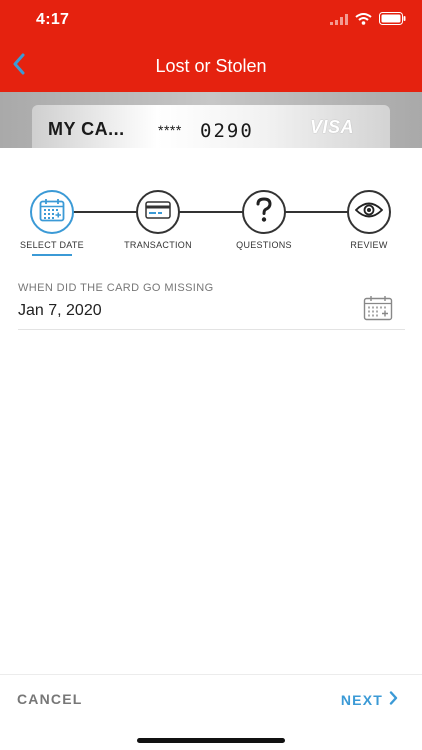 This screenshot has height=750, width=422. I want to click on progress-stepper: SELECT DATE TRANSACTION QUESTIONS REVIEW, so click(211, 225).